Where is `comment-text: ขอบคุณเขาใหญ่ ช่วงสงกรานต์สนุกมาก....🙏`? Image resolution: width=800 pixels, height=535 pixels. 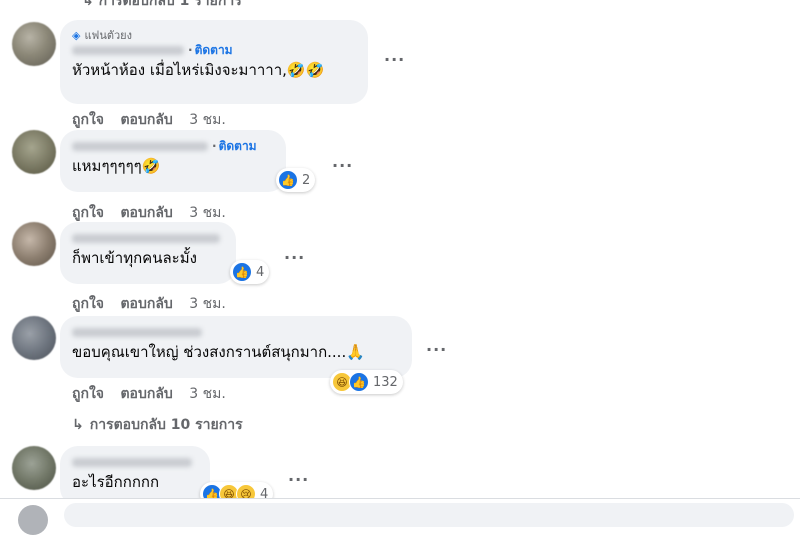
comment-text: ขอบคุณเขาใหญ่ ช่วงสงกรานต์สนุกมาก....🙏 is located at coordinates (218, 352).